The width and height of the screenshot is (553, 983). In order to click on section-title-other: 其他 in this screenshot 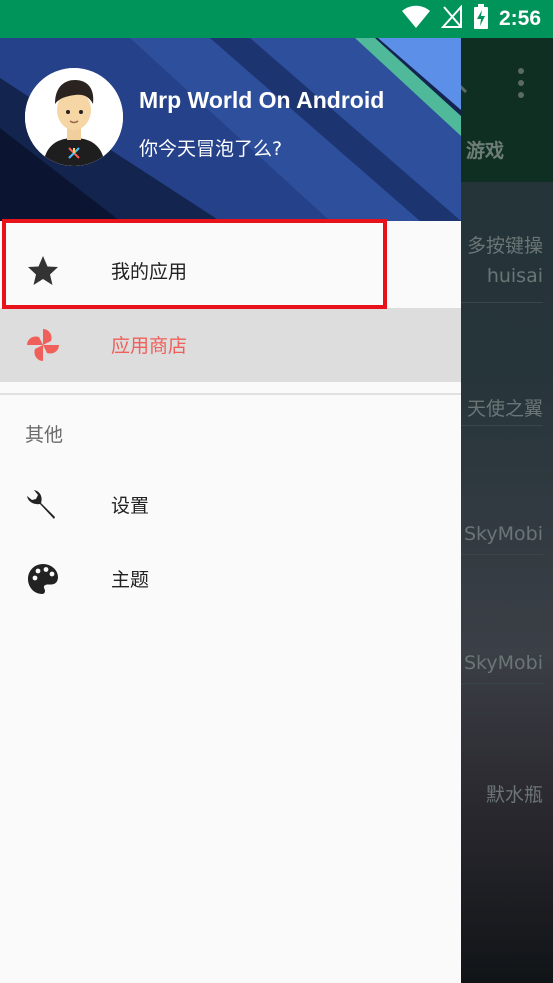, I will do `click(44, 435)`.